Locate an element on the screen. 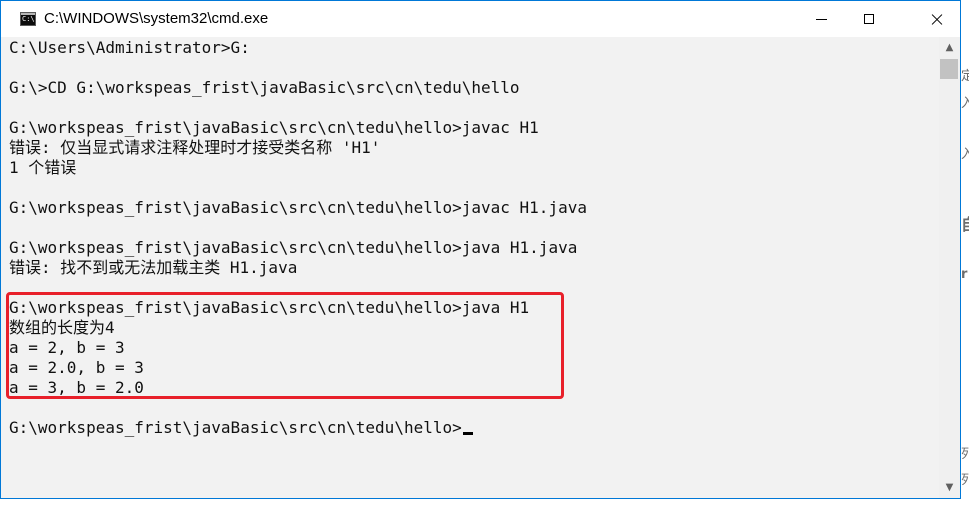  console-line: 1 个错误 is located at coordinates (43, 167).